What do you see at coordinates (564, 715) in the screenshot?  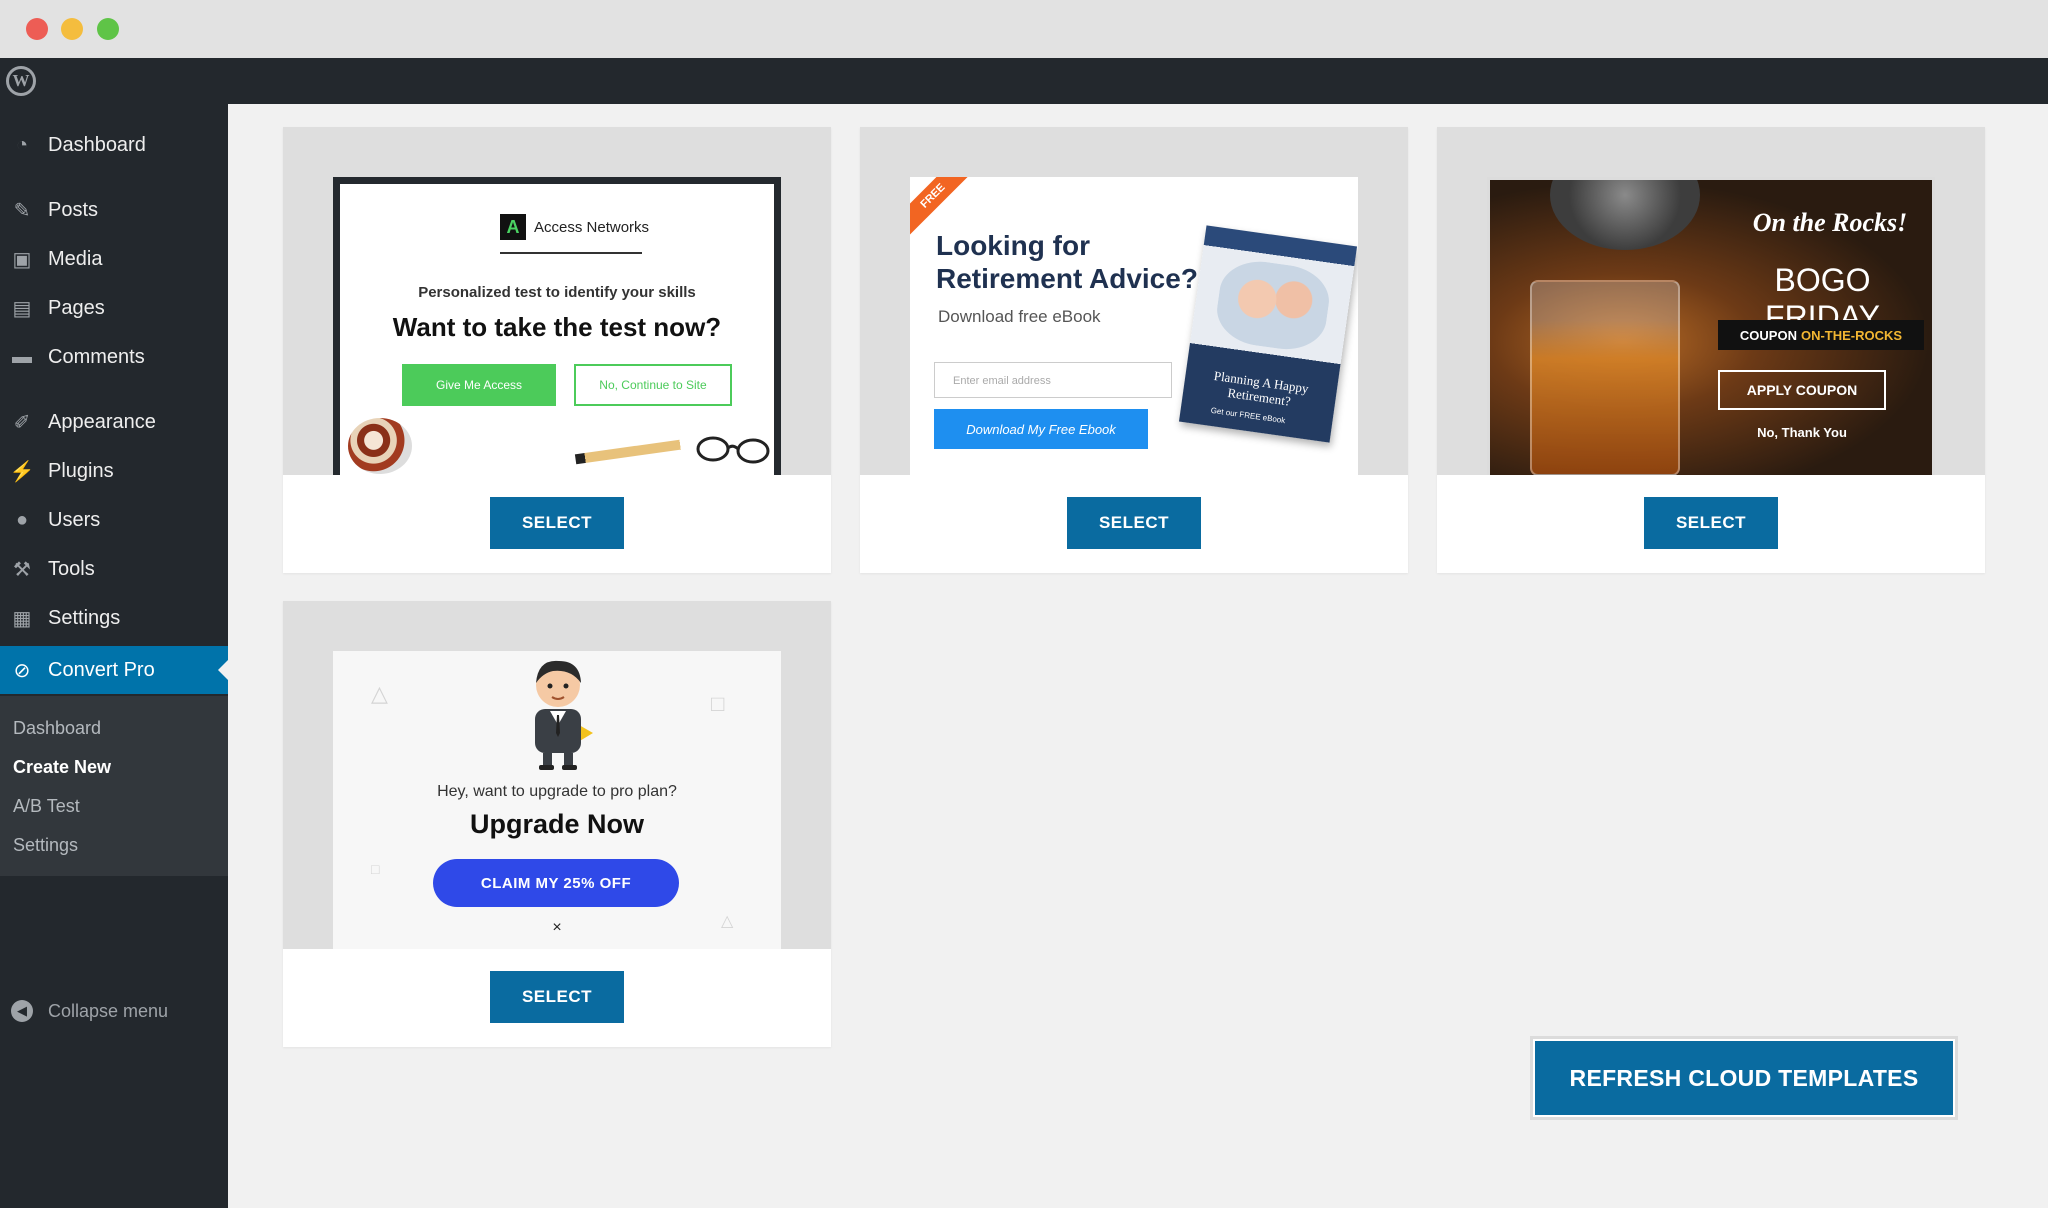 I see `businessman-mascot-icon` at bounding box center [564, 715].